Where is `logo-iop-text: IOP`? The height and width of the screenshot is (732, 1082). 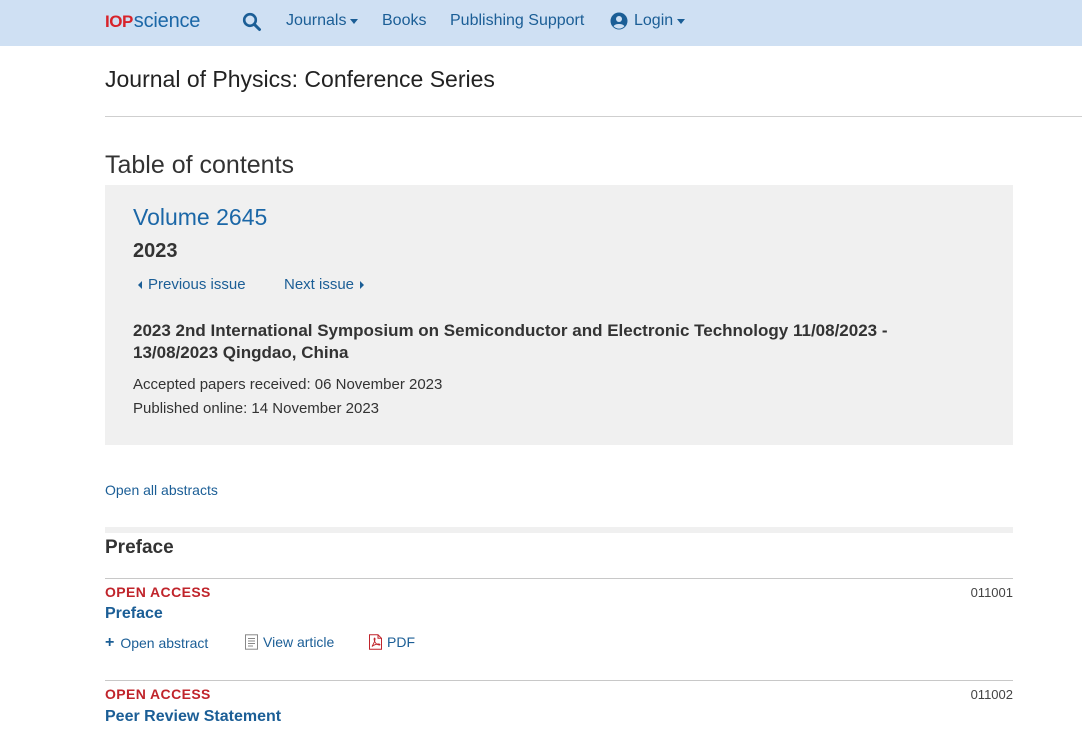
logo-iop-text: IOP is located at coordinates (119, 21).